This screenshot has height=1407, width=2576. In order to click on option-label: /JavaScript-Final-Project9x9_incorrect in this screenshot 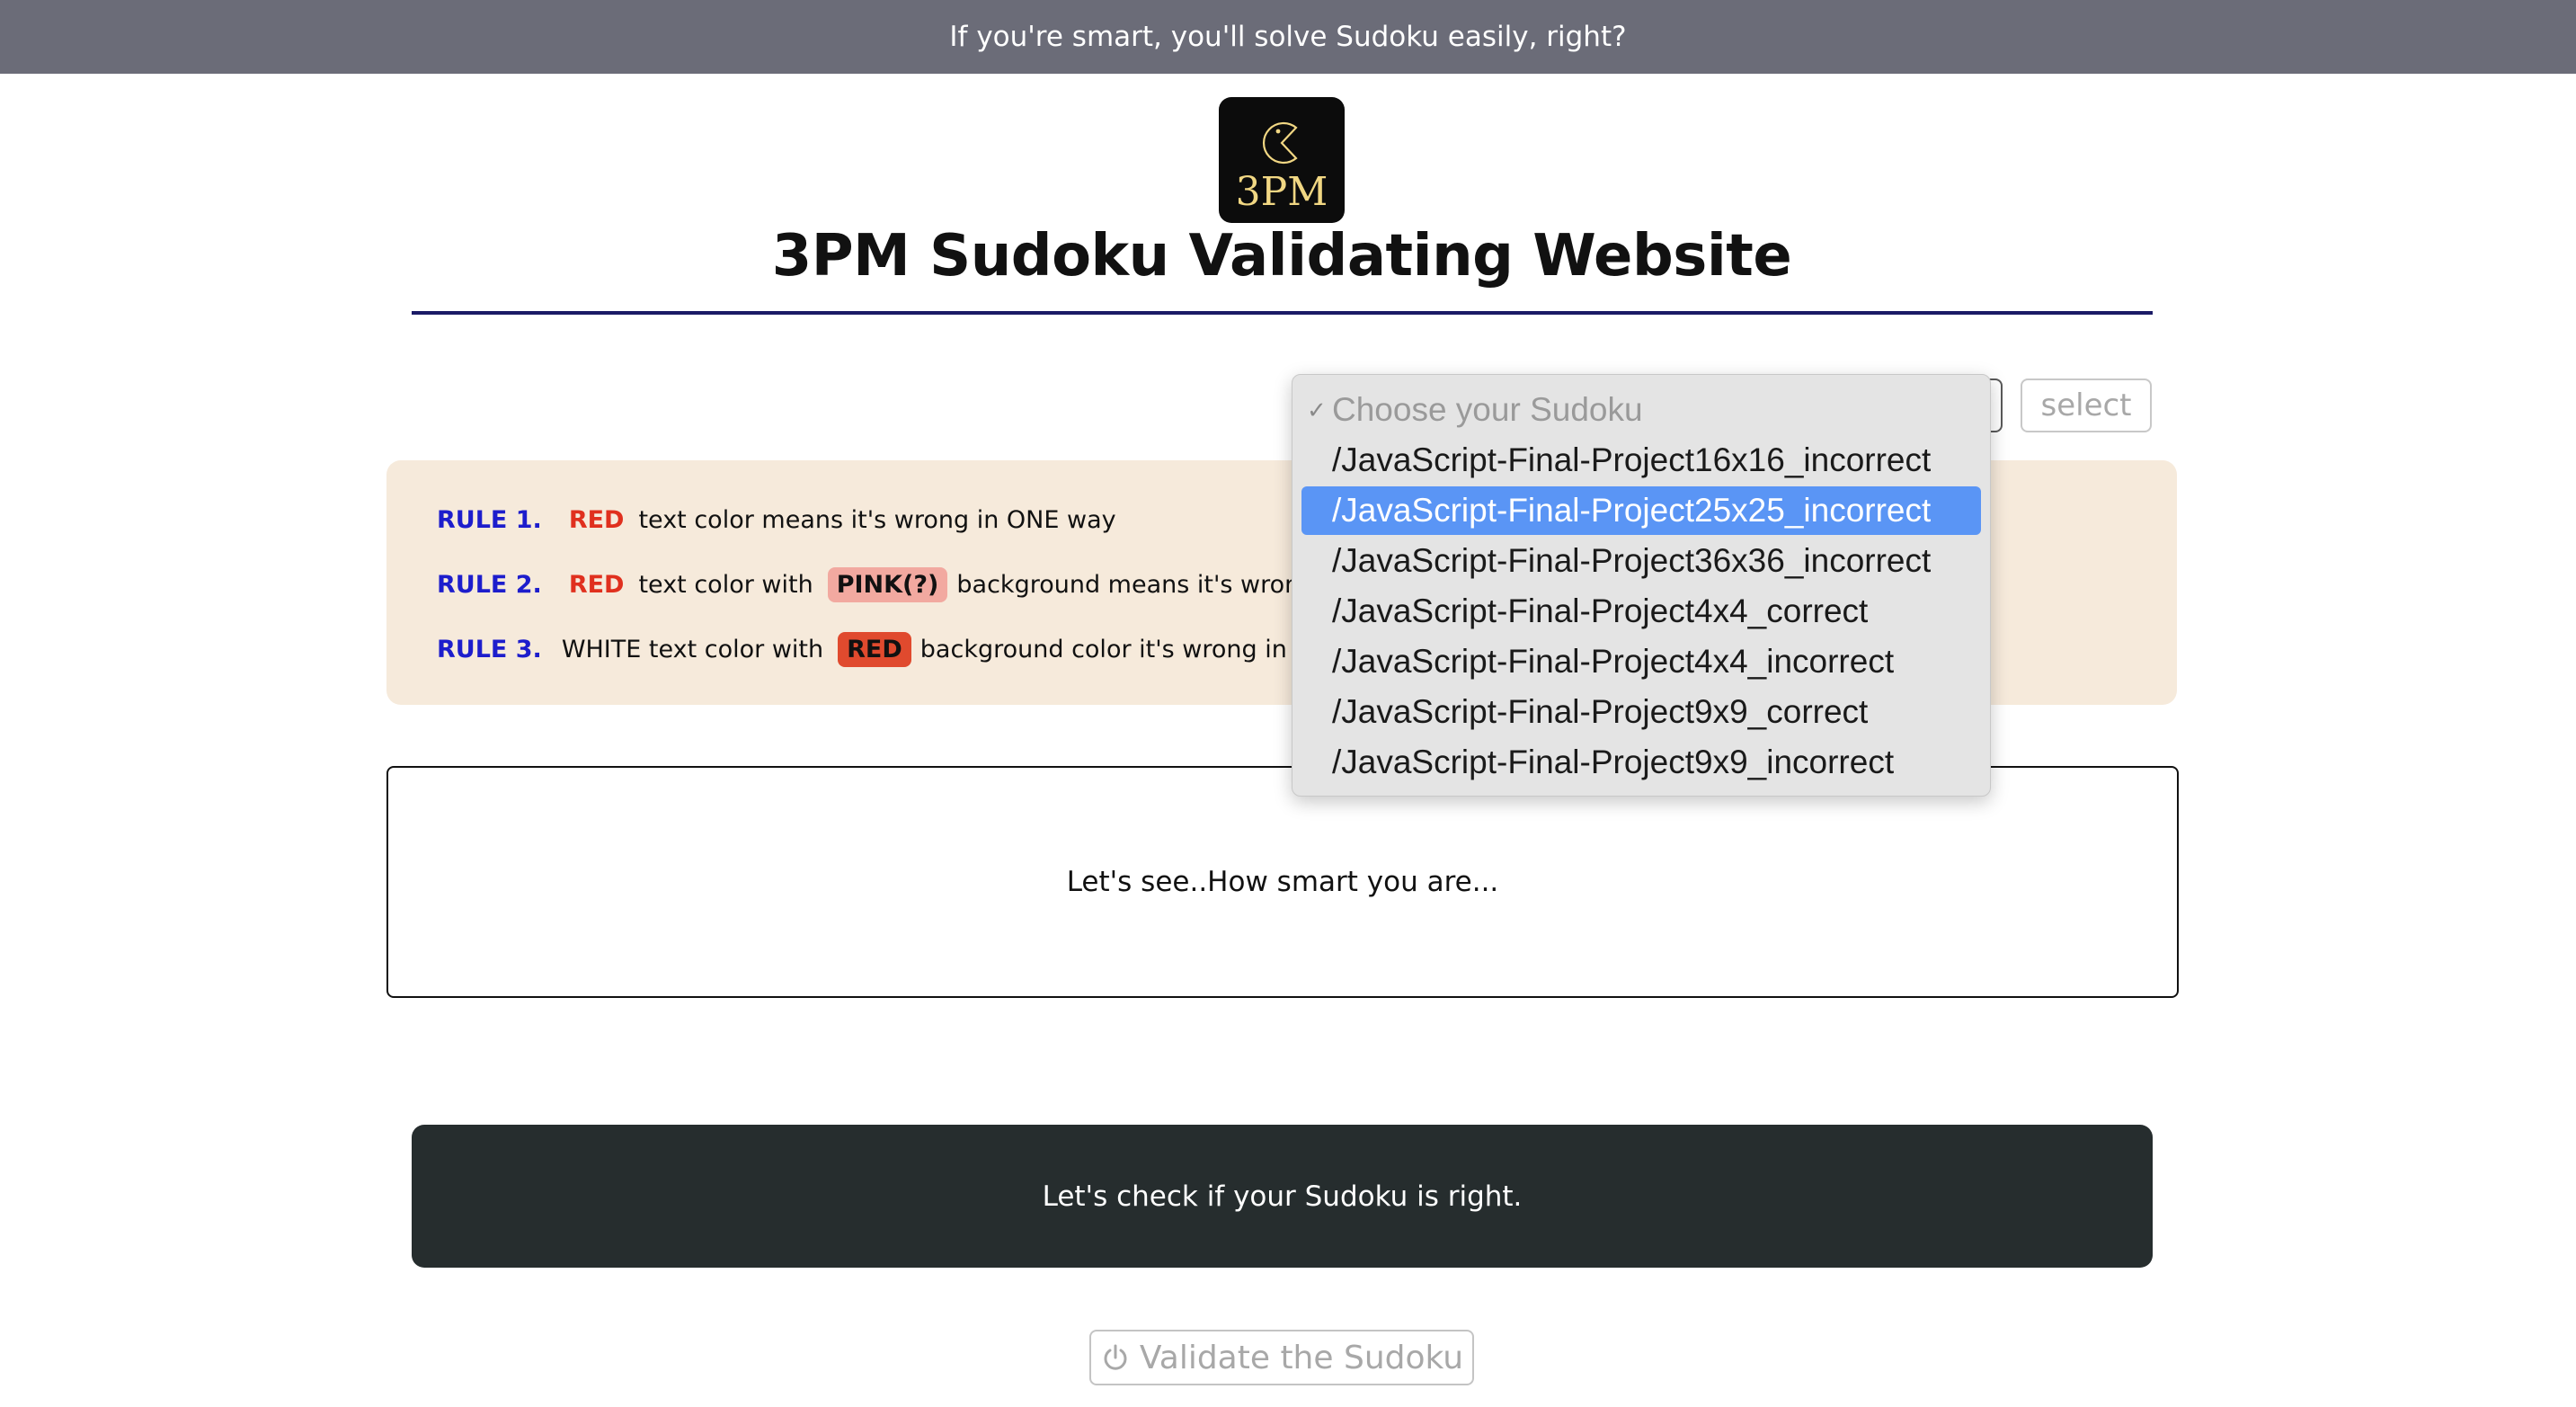, I will do `click(1613, 762)`.